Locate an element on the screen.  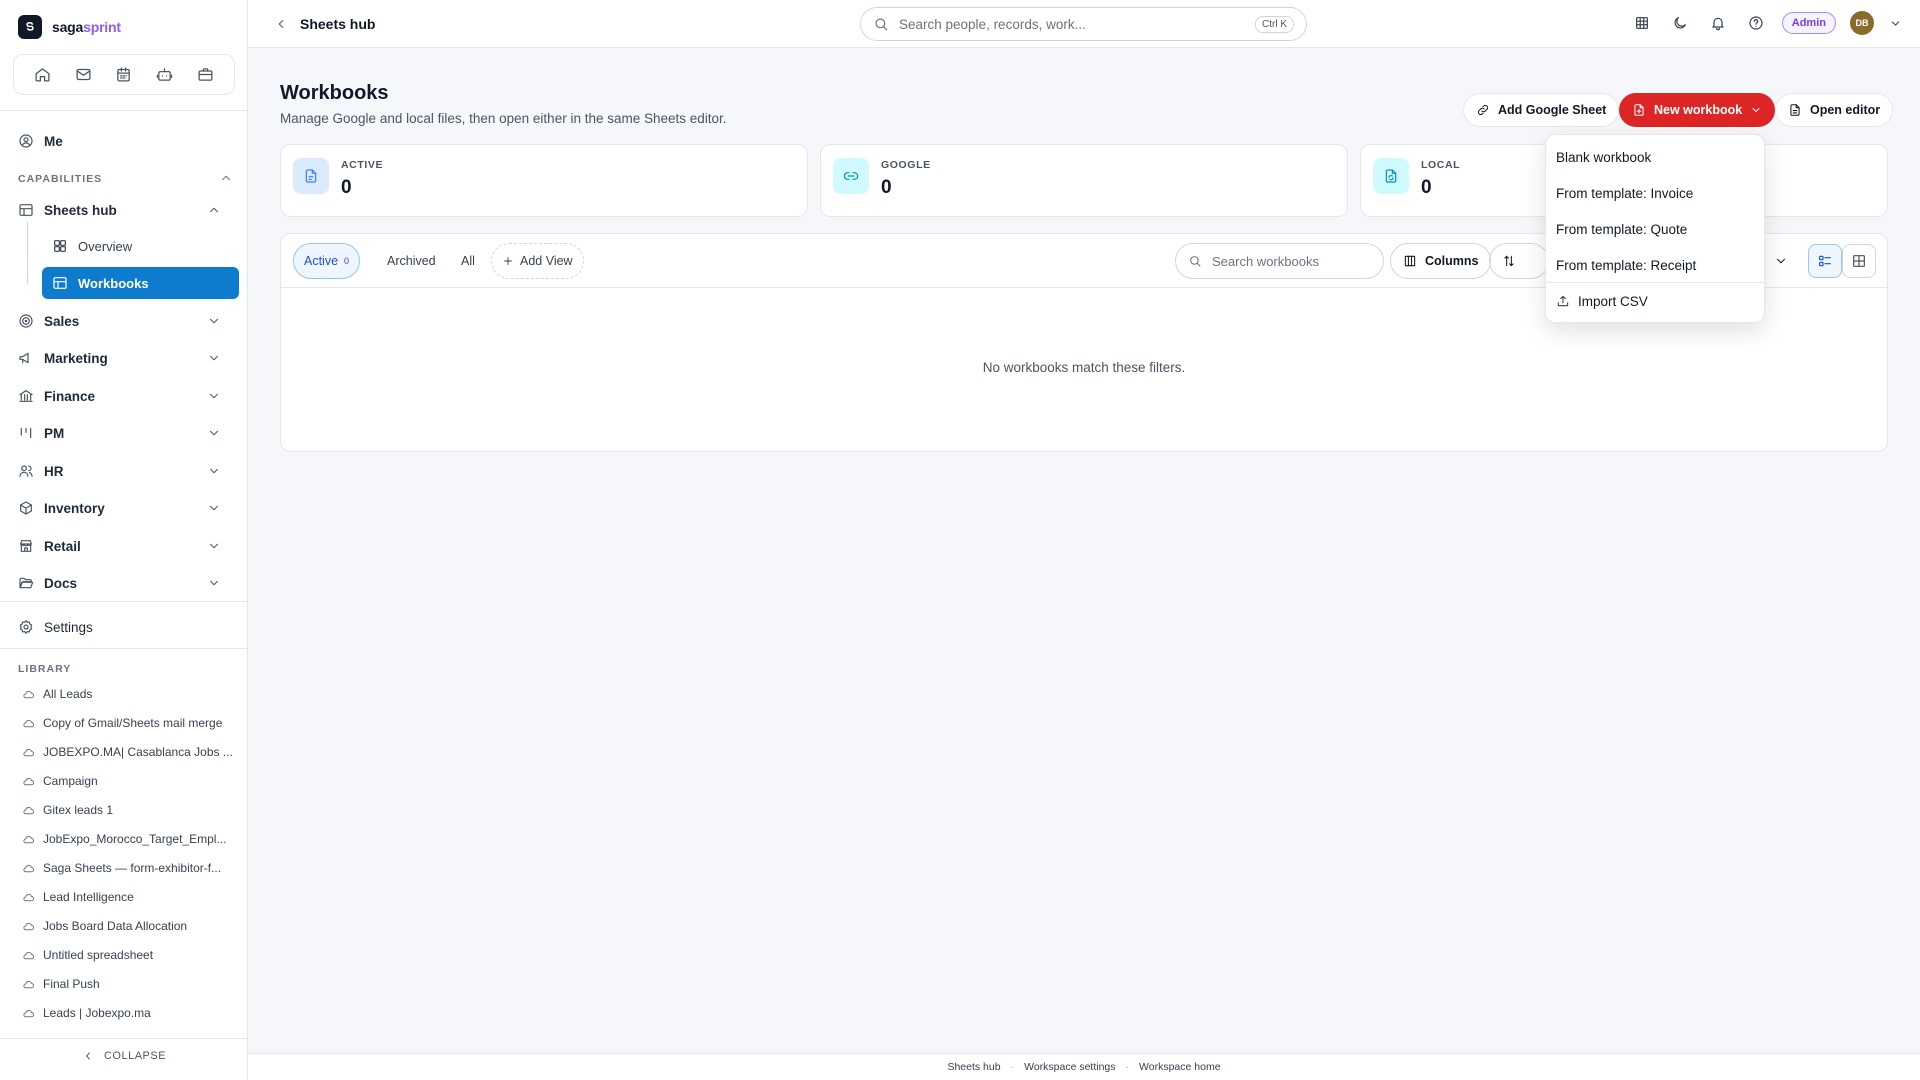
menu-item-template-receipt: From template: Receipt is located at coordinates (1626, 265).